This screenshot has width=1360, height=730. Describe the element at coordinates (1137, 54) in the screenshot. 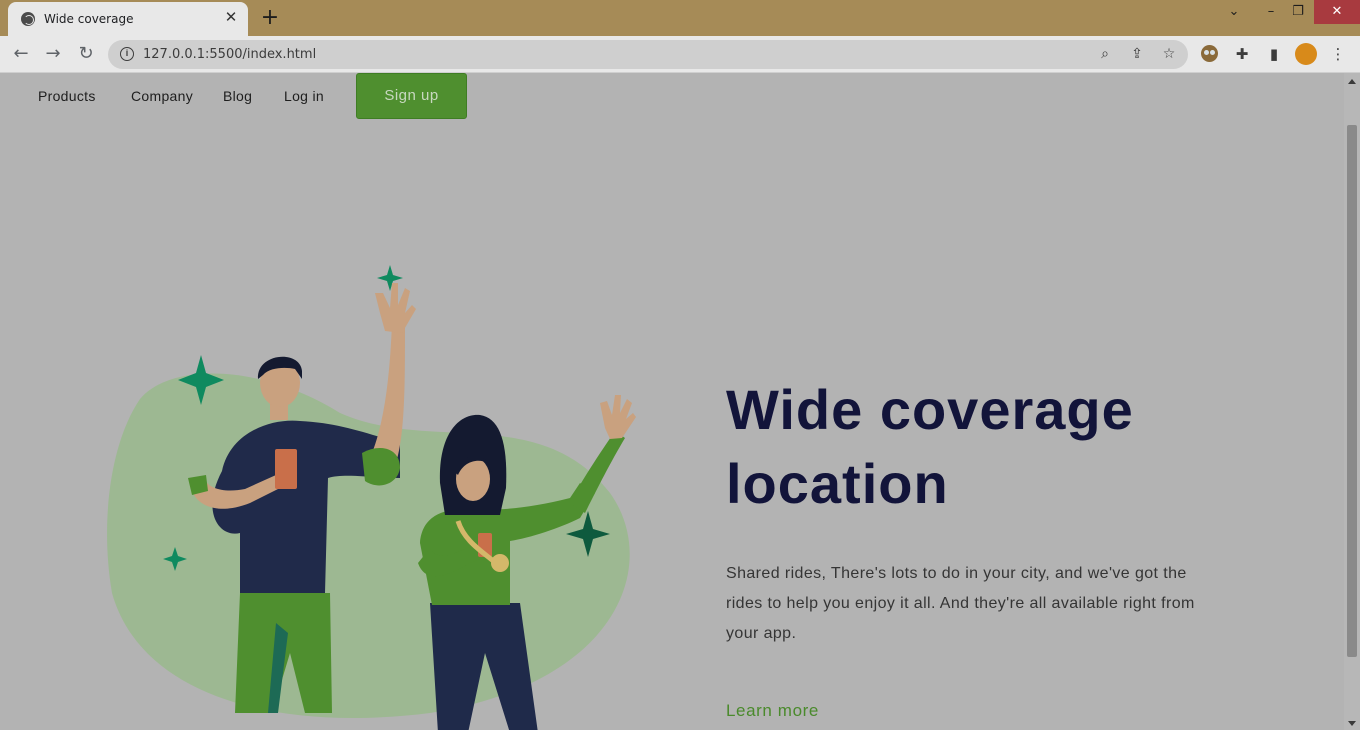

I see `share-icon: ⇪` at that location.